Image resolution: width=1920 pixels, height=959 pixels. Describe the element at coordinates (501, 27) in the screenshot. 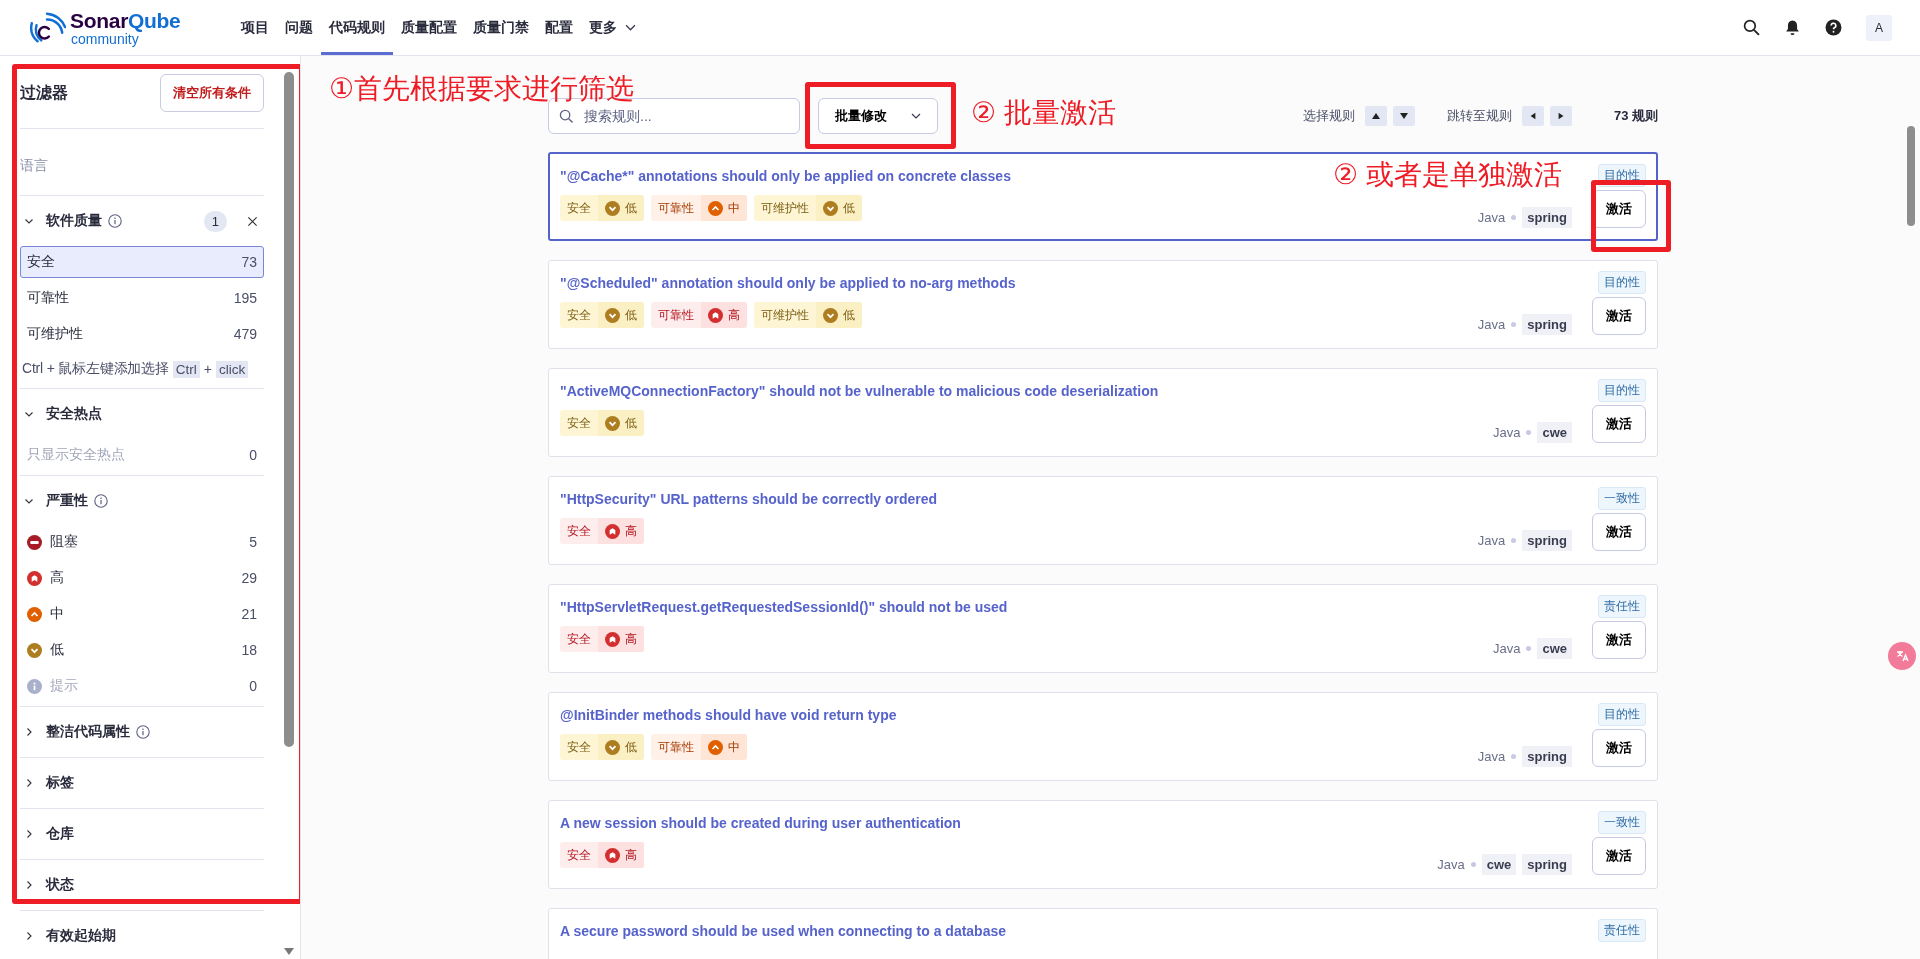

I see `nav-tab: 质量门禁` at that location.